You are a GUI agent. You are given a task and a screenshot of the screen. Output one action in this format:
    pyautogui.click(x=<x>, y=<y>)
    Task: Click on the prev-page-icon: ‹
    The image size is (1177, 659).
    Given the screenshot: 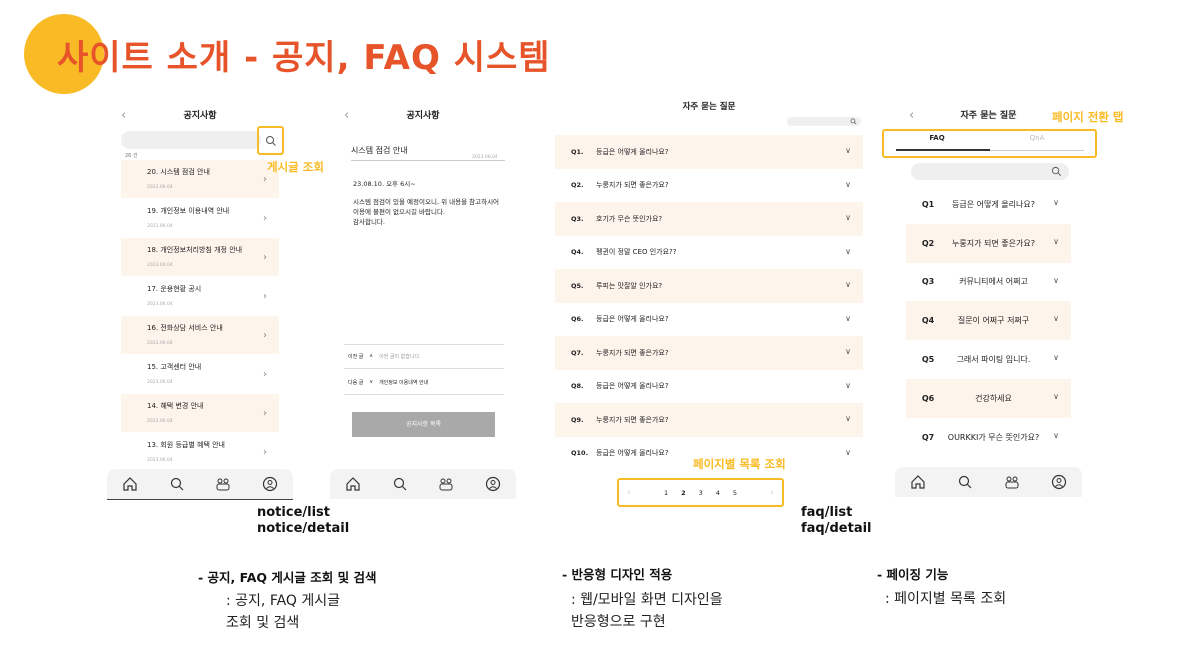 What is the action you would take?
    pyautogui.click(x=629, y=493)
    